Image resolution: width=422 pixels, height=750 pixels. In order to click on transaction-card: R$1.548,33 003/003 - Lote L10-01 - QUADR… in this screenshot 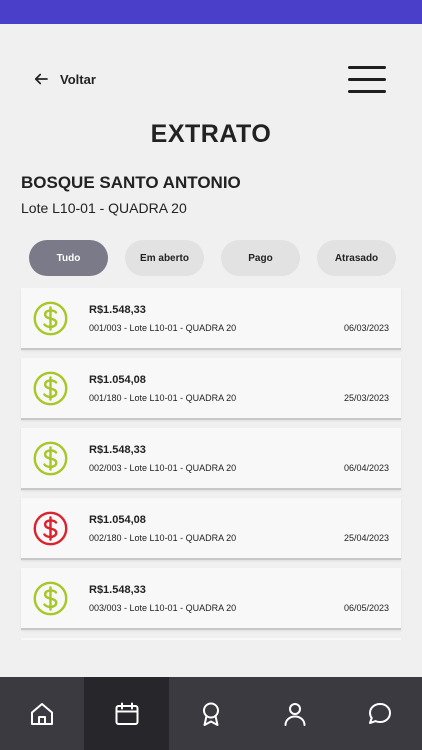, I will do `click(211, 599)`.